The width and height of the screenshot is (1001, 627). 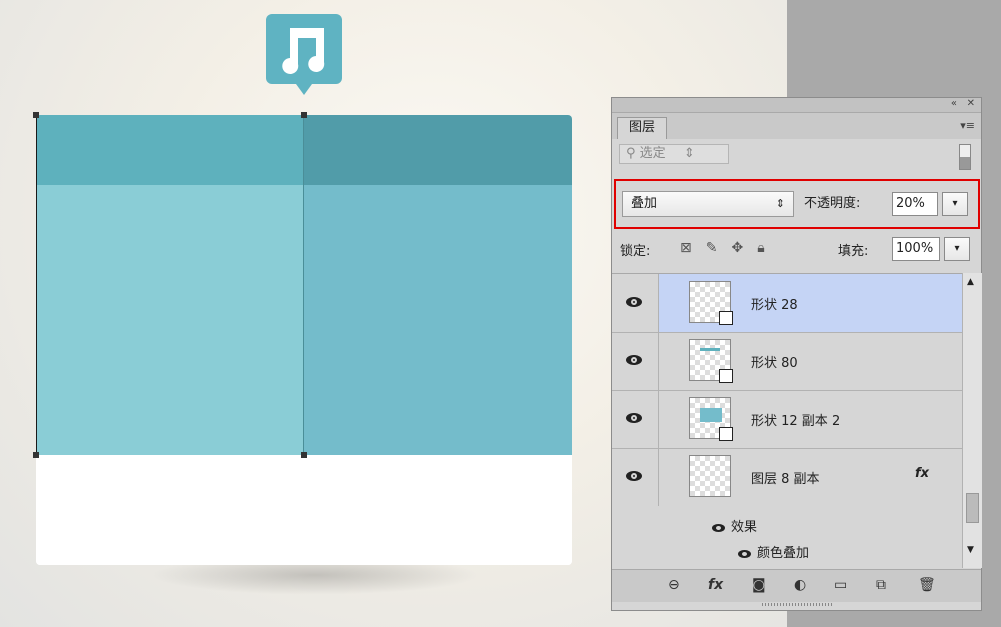 What do you see at coordinates (708, 204) in the screenshot?
I see `blend-mode-select: 叠加 ⇕` at bounding box center [708, 204].